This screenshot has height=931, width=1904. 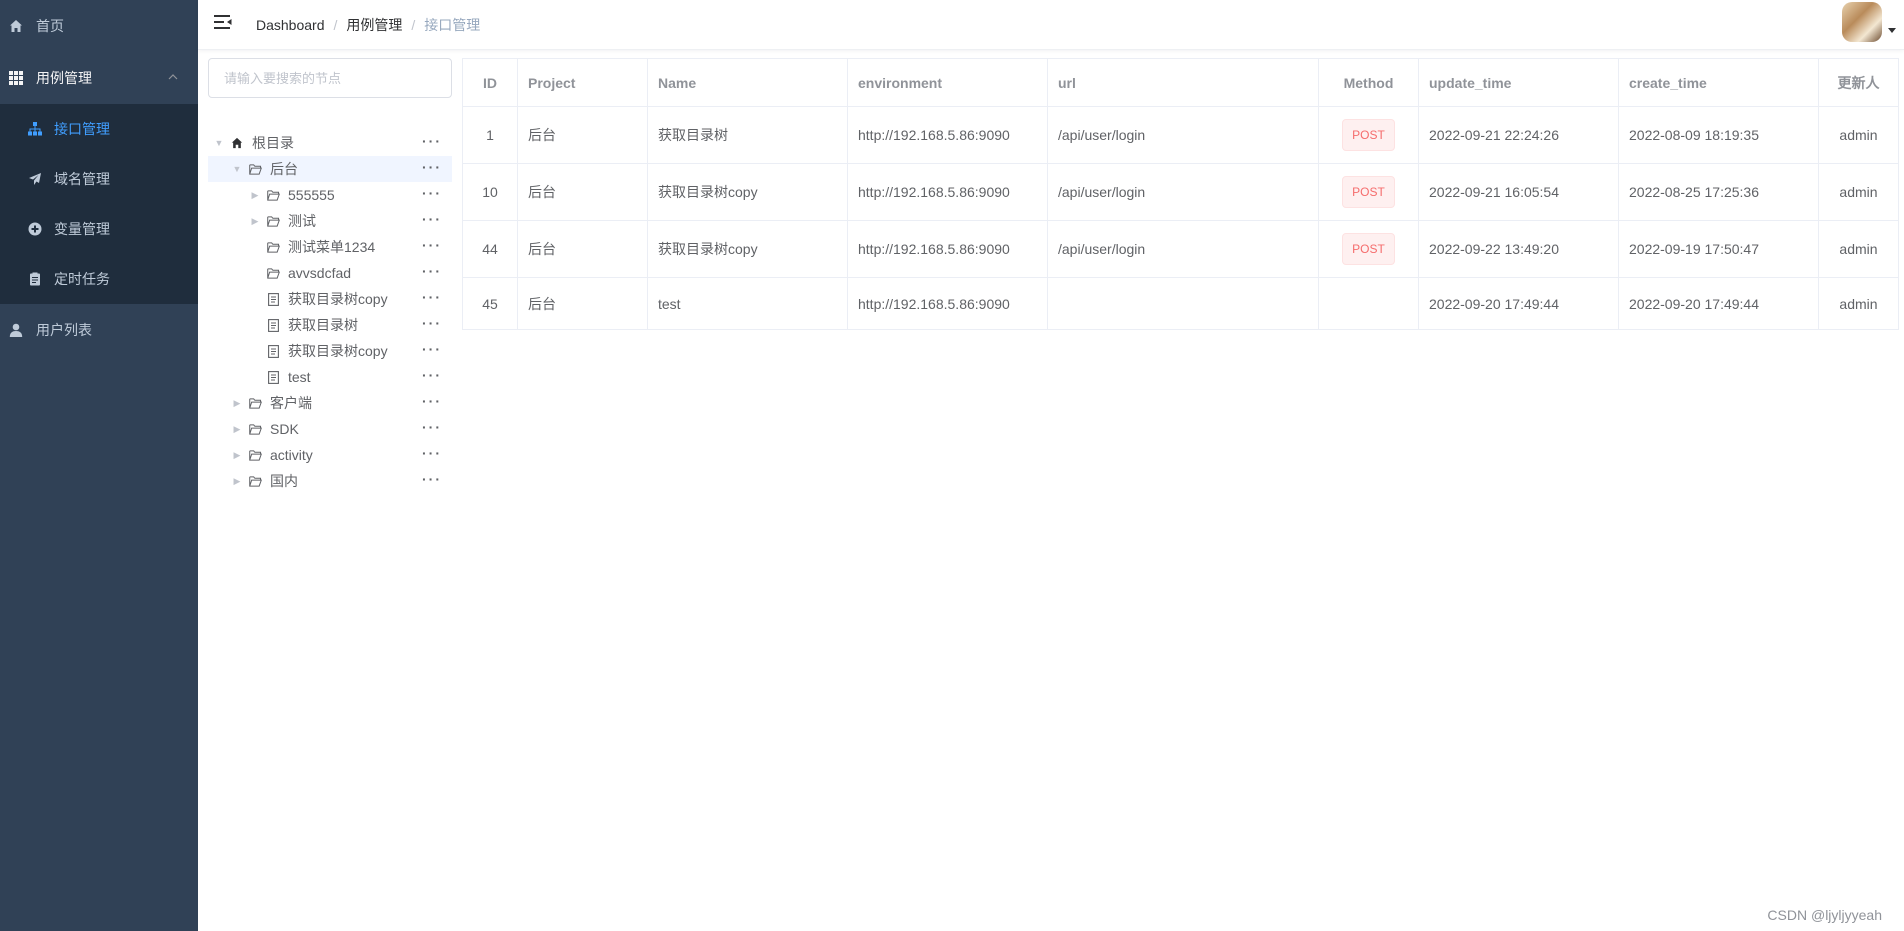 What do you see at coordinates (330, 143) in the screenshot?
I see `tree-node: ▼ 根目录 ···` at bounding box center [330, 143].